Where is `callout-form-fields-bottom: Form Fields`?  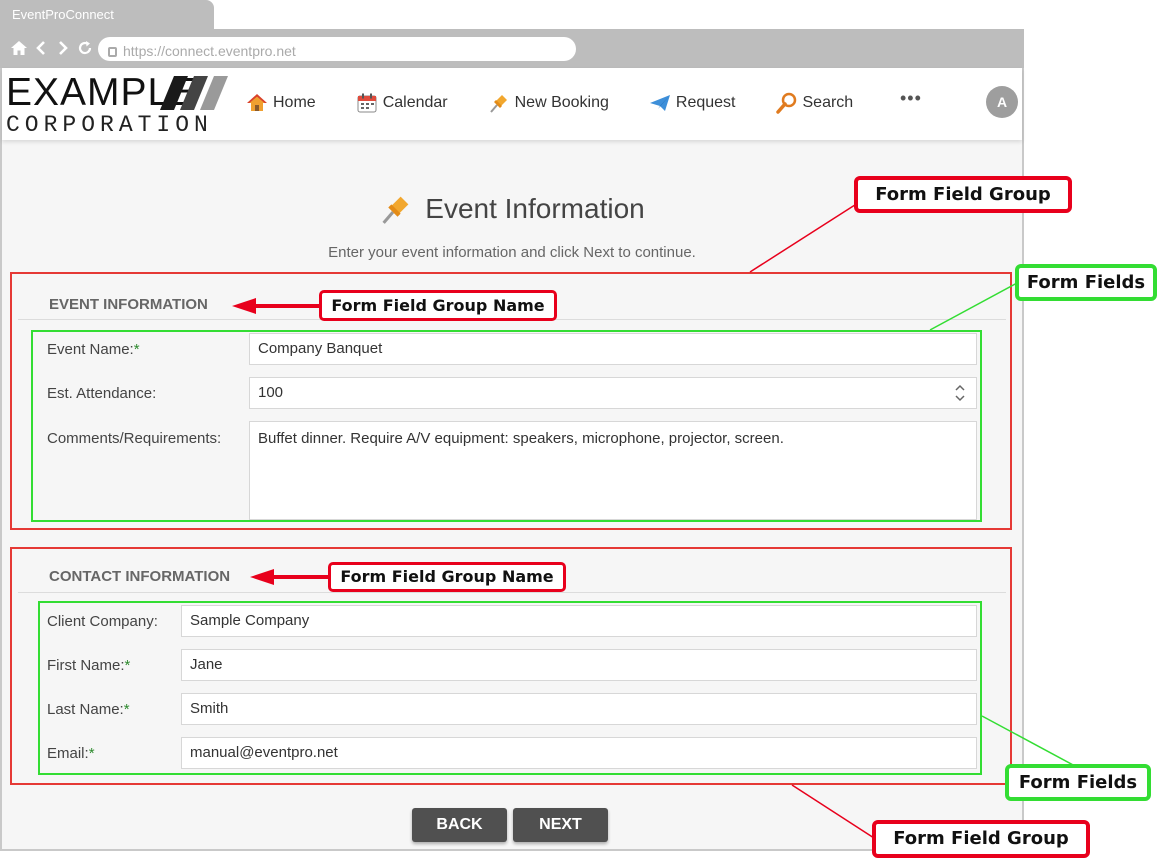
callout-form-fields-bottom: Form Fields is located at coordinates (1078, 782).